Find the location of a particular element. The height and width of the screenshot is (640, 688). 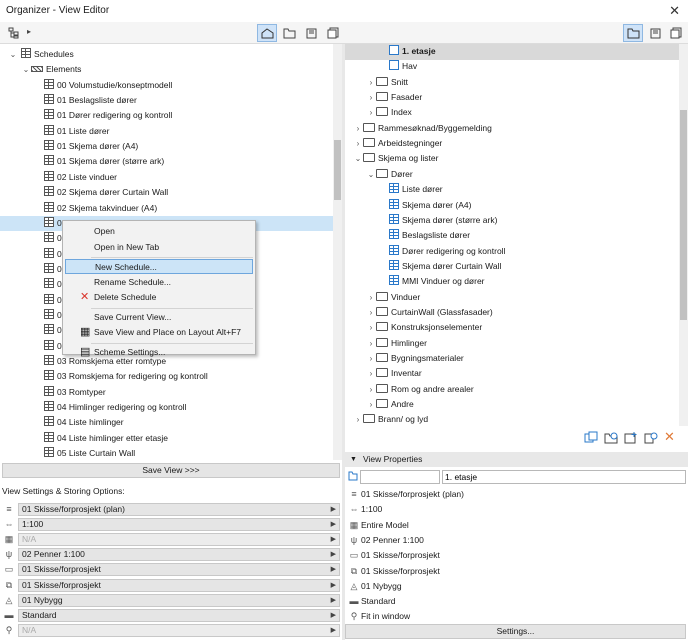

left-scrollbar-thumb is located at coordinates (337, 170).